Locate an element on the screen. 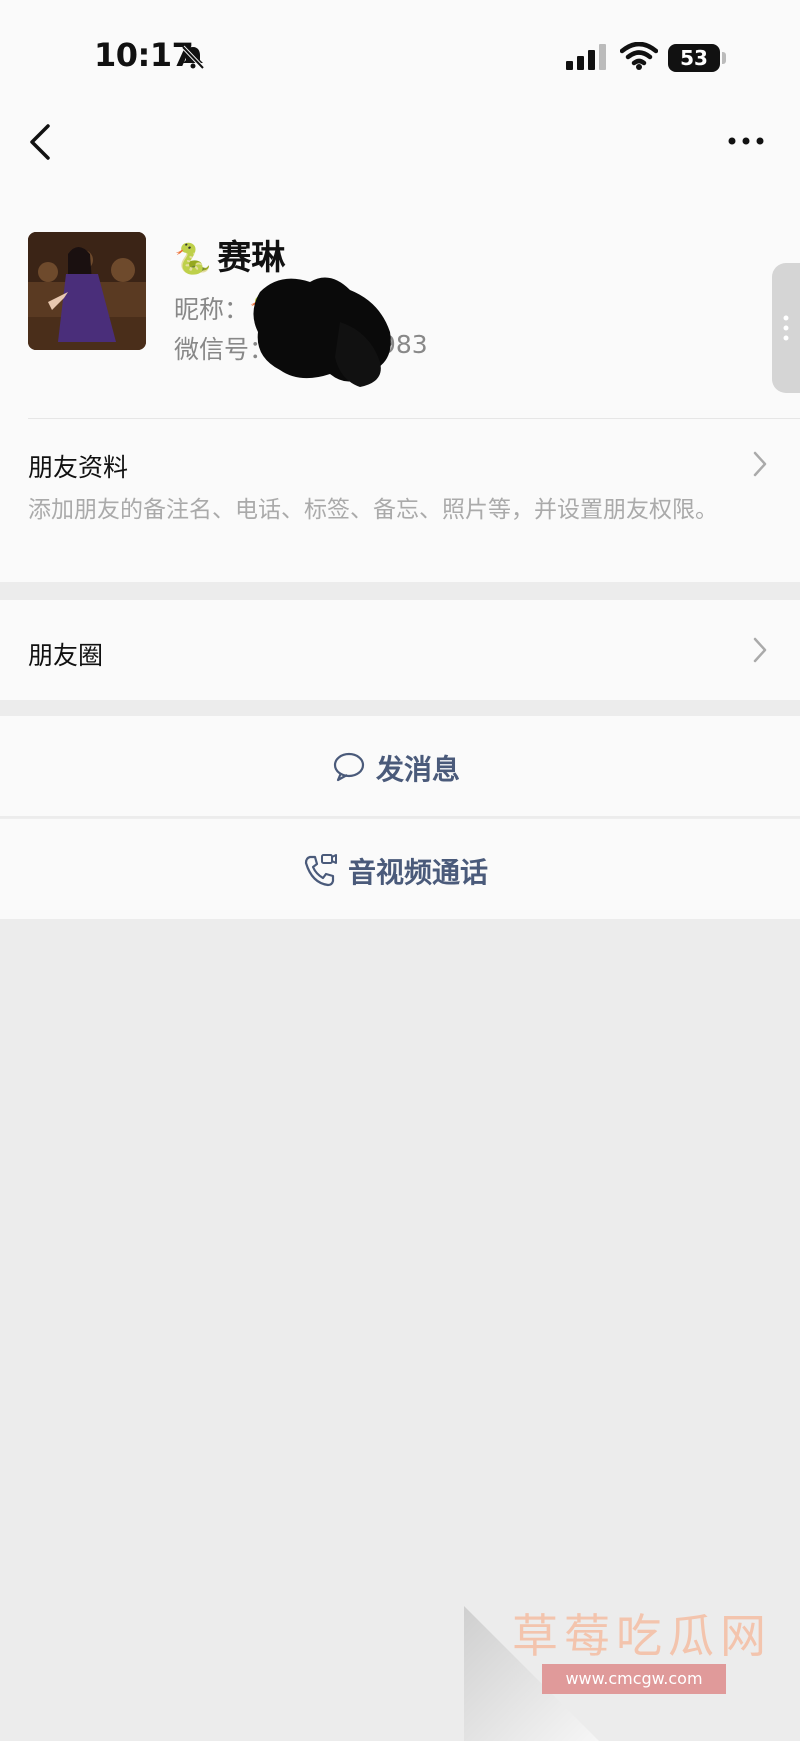 The image size is (800, 1741). moments-row: 朋友圈 is located at coordinates (400, 650).